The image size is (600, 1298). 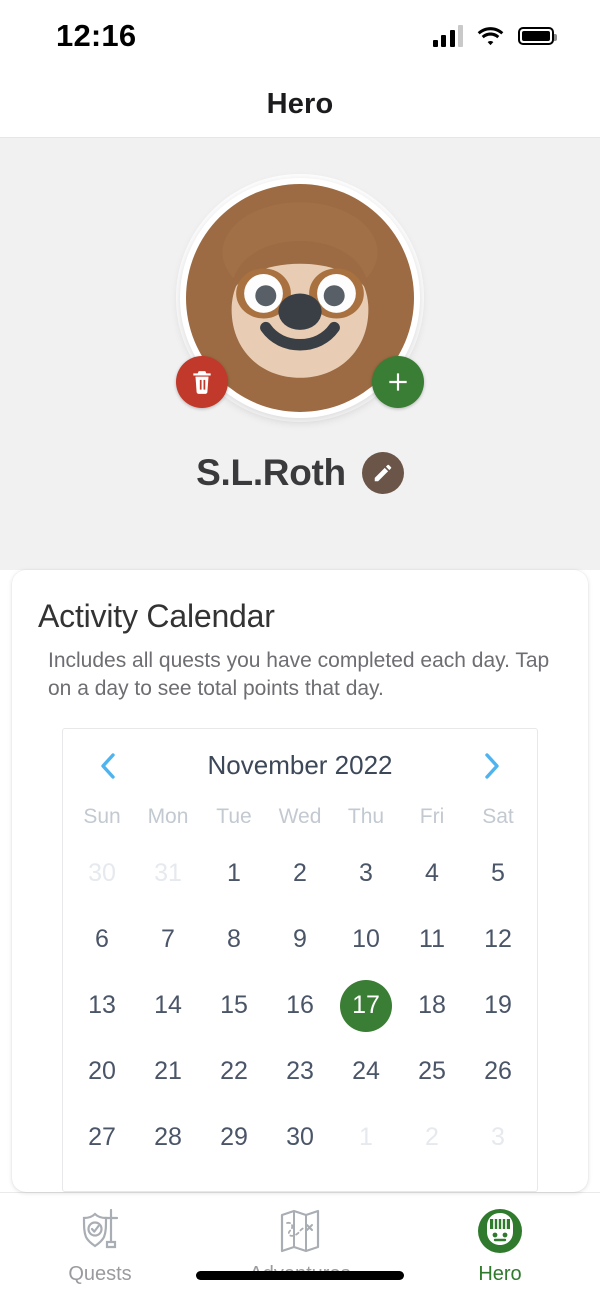 I want to click on calendar-day-cell: 21, so click(x=168, y=1072).